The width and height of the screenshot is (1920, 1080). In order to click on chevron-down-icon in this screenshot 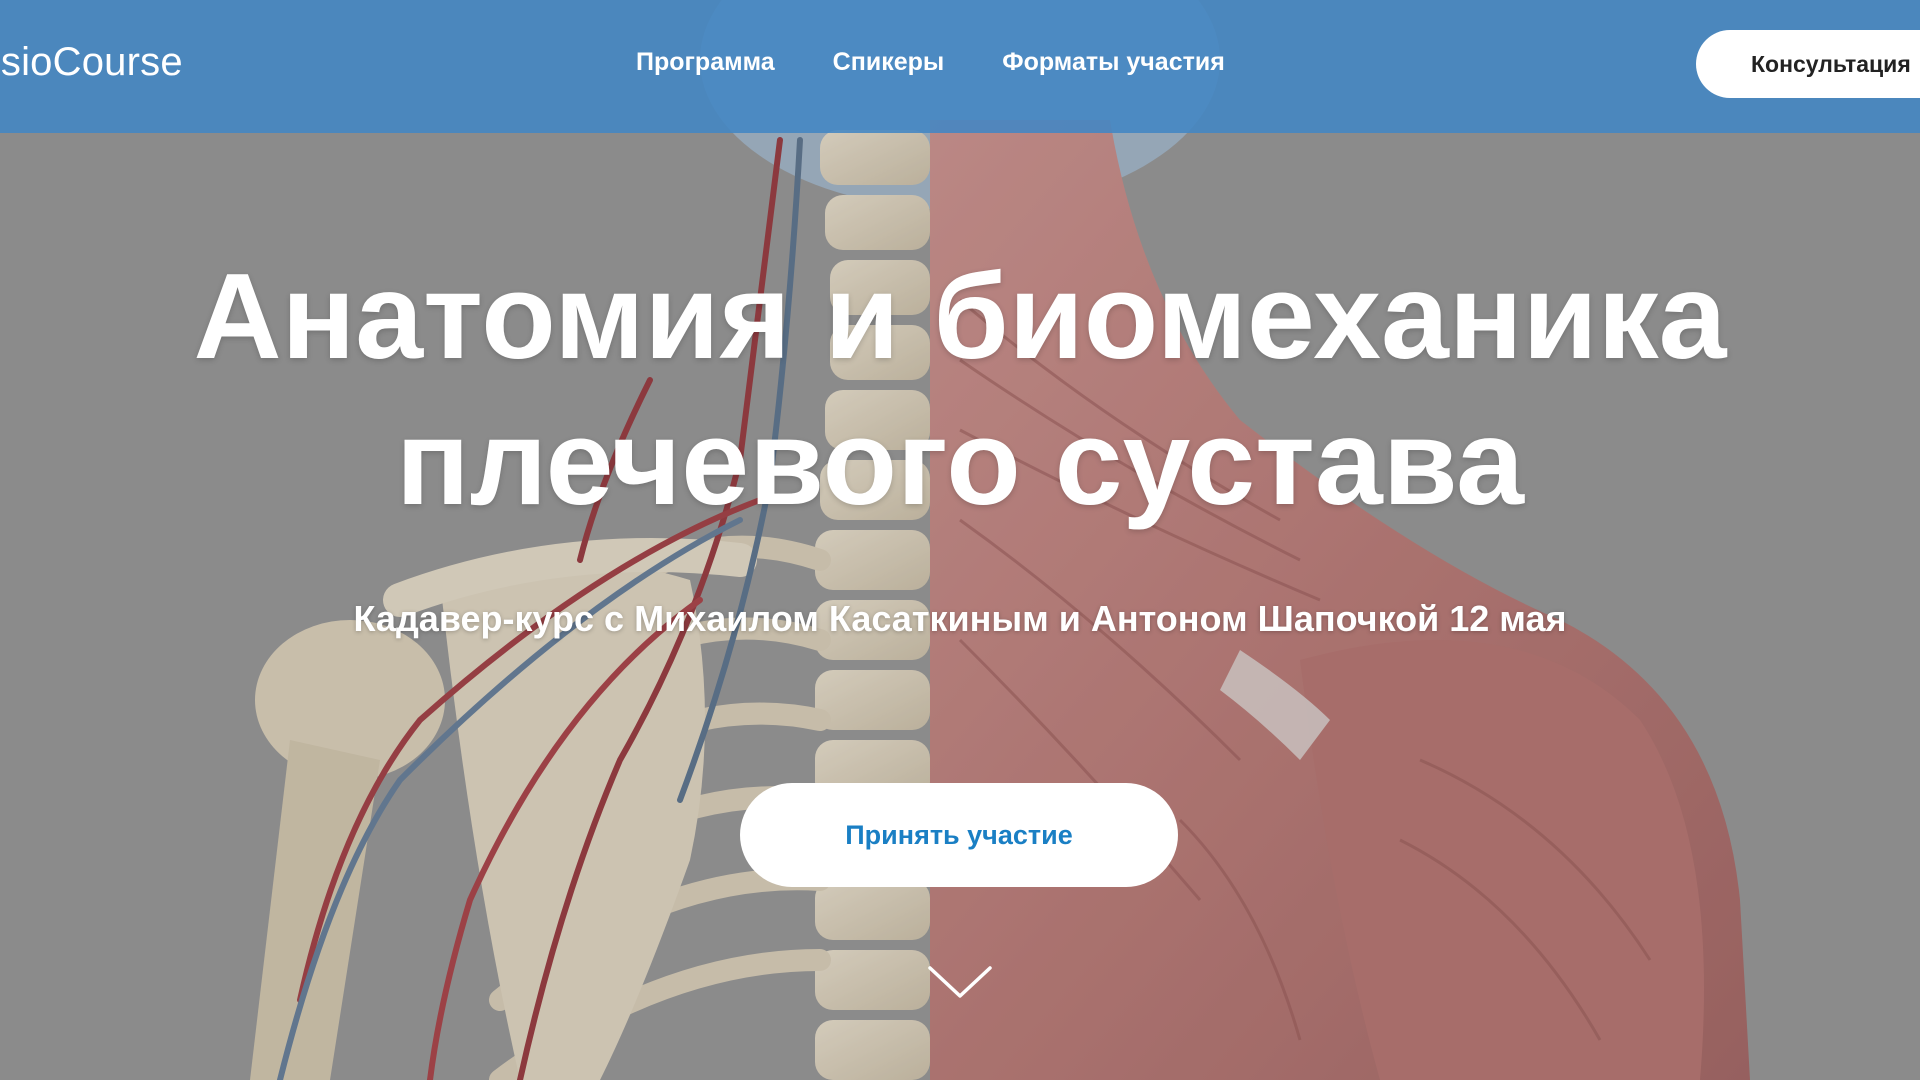, I will do `click(960, 982)`.